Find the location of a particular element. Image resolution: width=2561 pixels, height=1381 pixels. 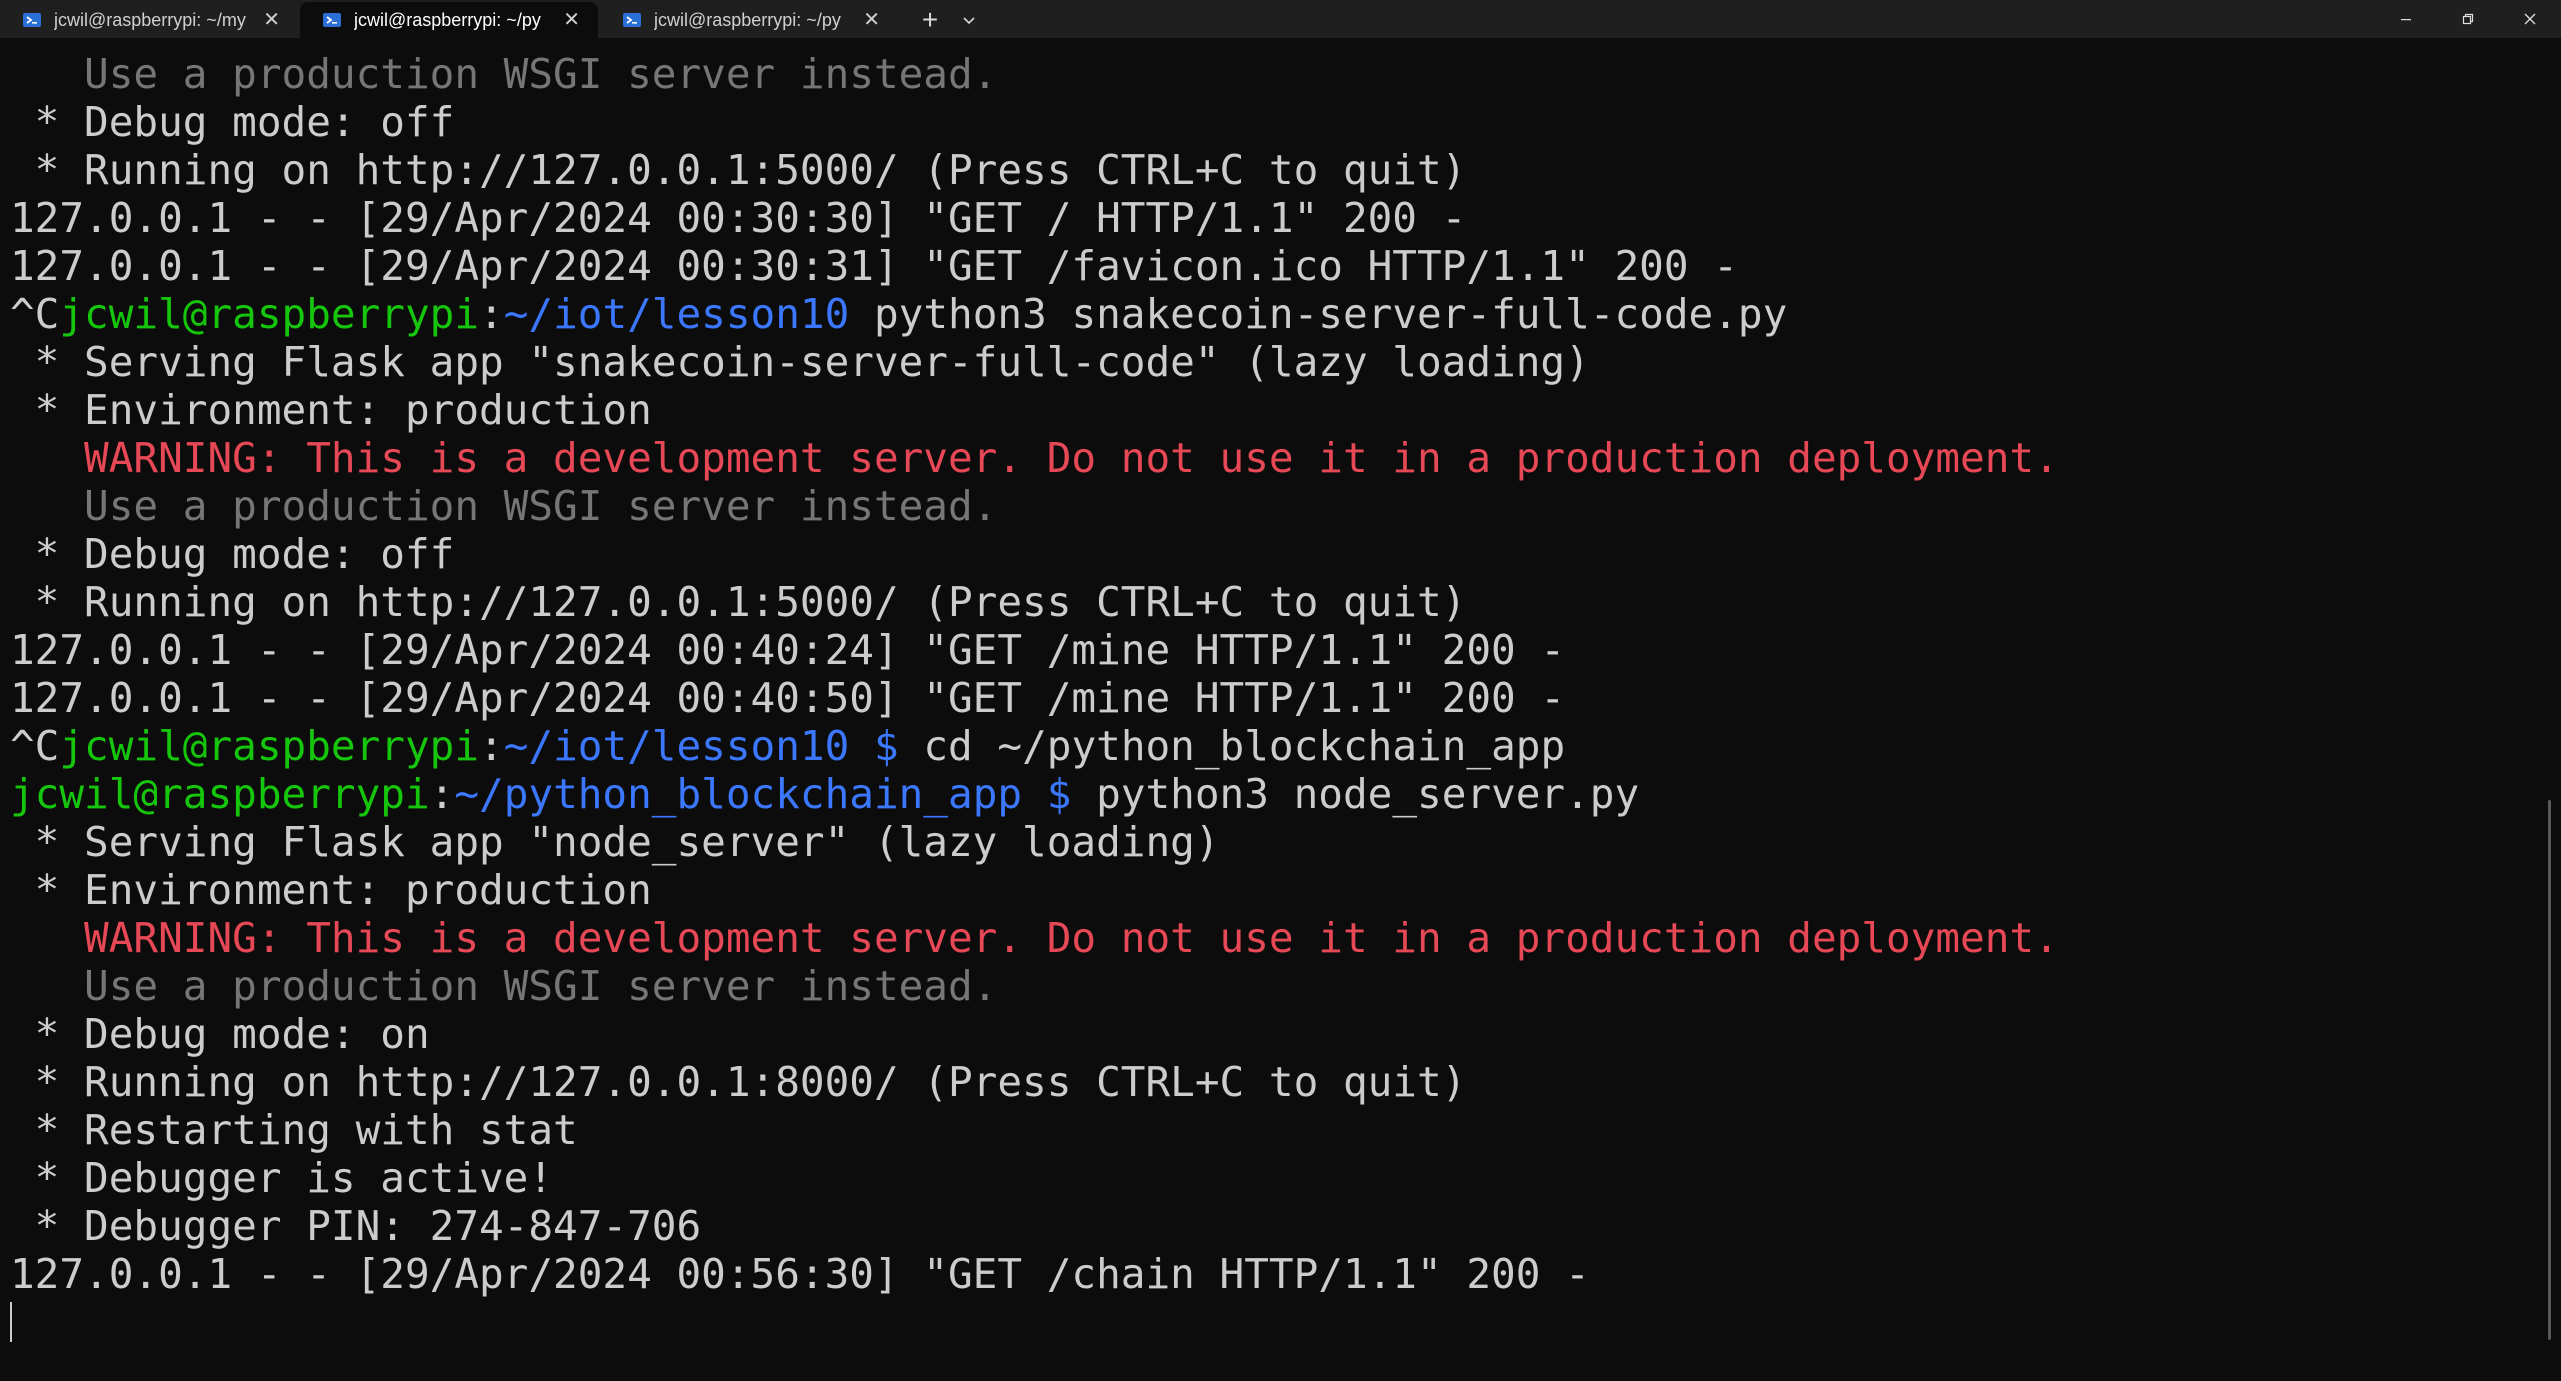

maximize-button is located at coordinates (2468, 19).